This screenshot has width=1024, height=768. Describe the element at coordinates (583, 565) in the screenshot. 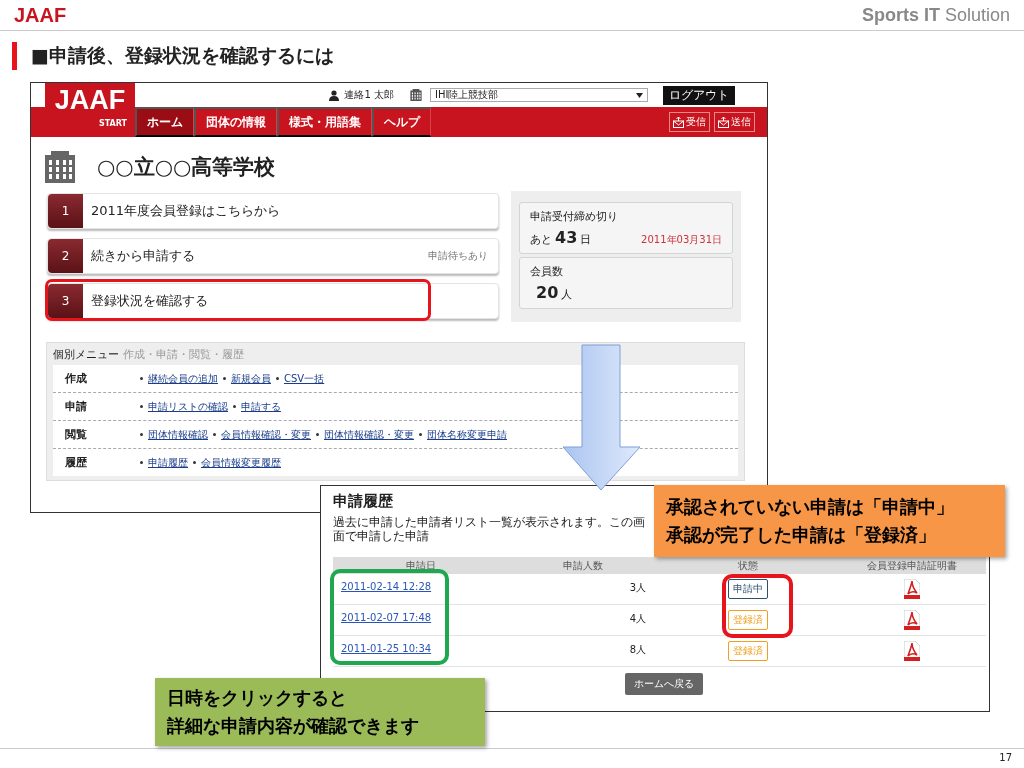

I see `column-header: 申請人数` at that location.